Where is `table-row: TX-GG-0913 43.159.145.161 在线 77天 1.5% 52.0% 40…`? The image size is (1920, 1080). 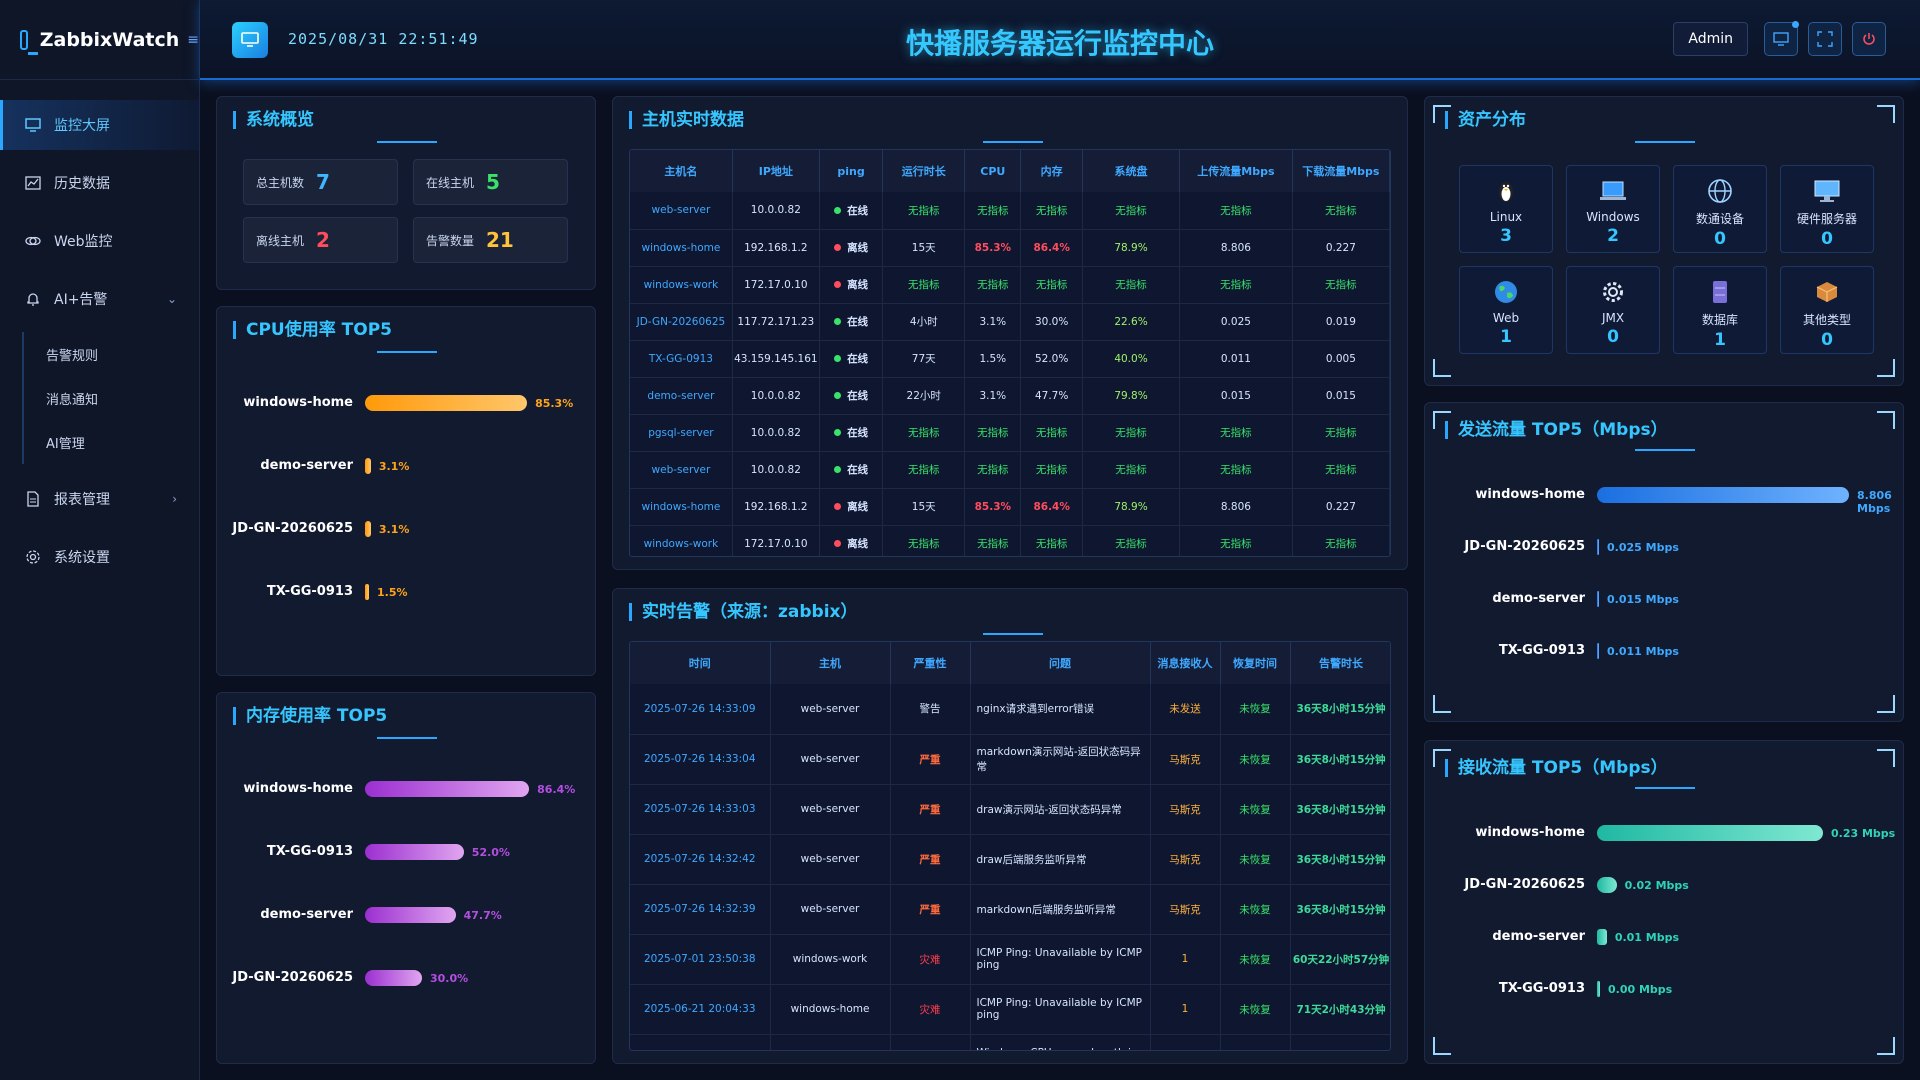
table-row: TX-GG-0913 43.159.145.161 在线 77天 1.5% 52.0% 40… is located at coordinates (1010, 359).